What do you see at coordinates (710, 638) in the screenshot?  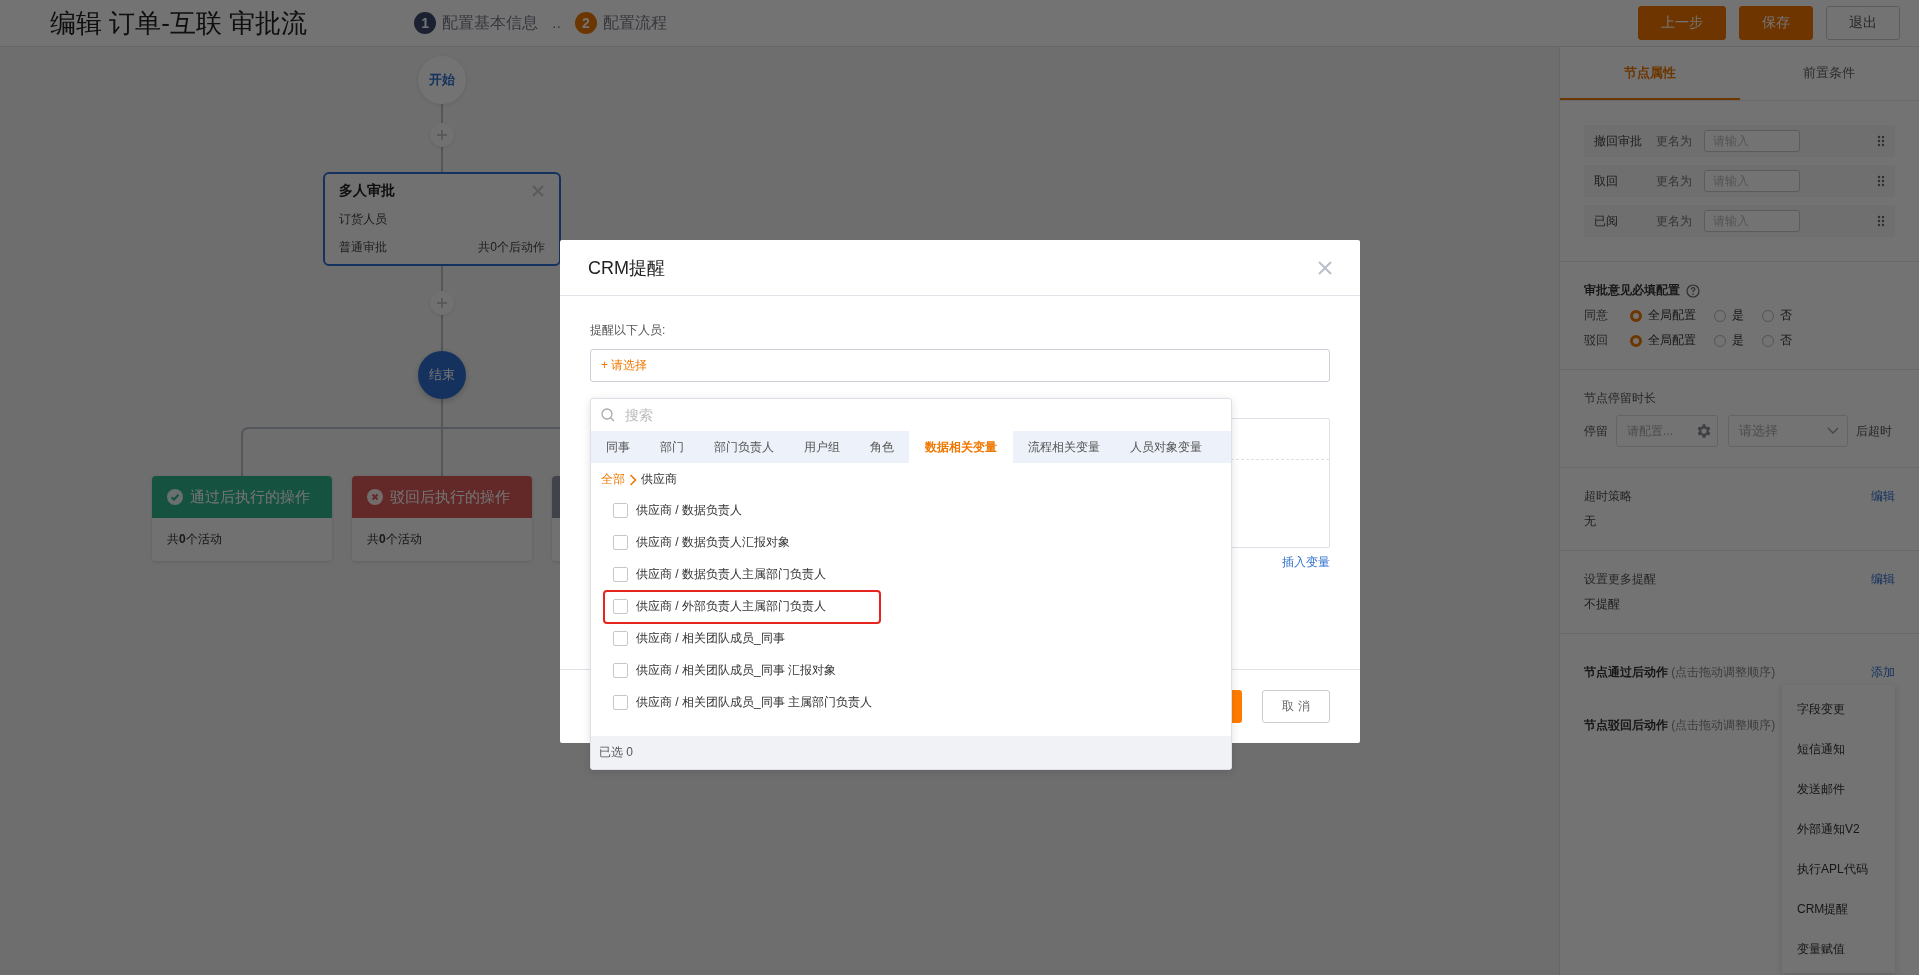 I see `option-label: 供应商 / 相关团队成员_同事` at bounding box center [710, 638].